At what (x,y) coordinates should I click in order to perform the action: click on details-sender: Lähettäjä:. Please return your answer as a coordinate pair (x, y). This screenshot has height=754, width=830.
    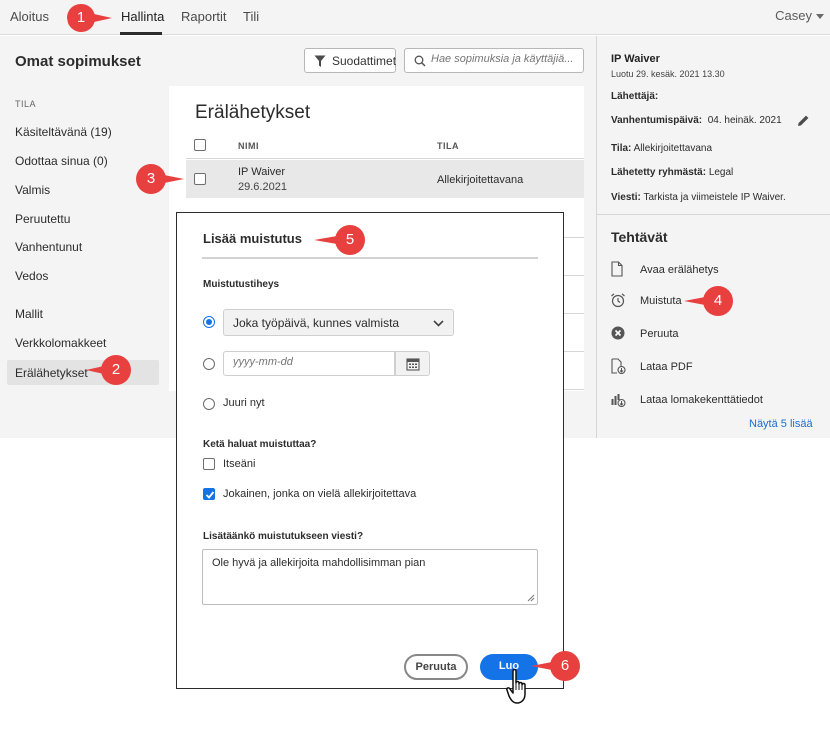
    Looking at the image, I should click on (634, 96).